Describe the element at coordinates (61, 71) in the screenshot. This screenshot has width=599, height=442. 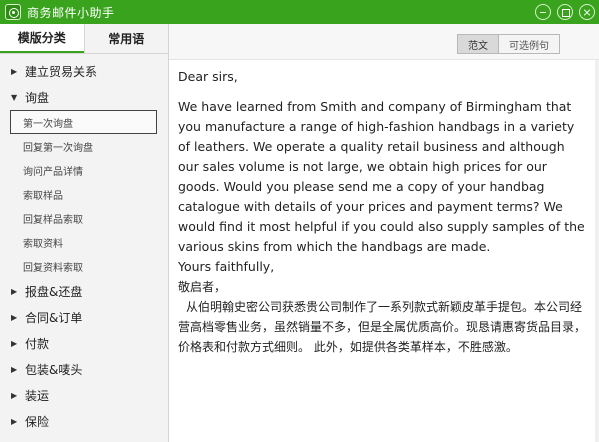
I see `category-label: 建立贸易关系` at that location.